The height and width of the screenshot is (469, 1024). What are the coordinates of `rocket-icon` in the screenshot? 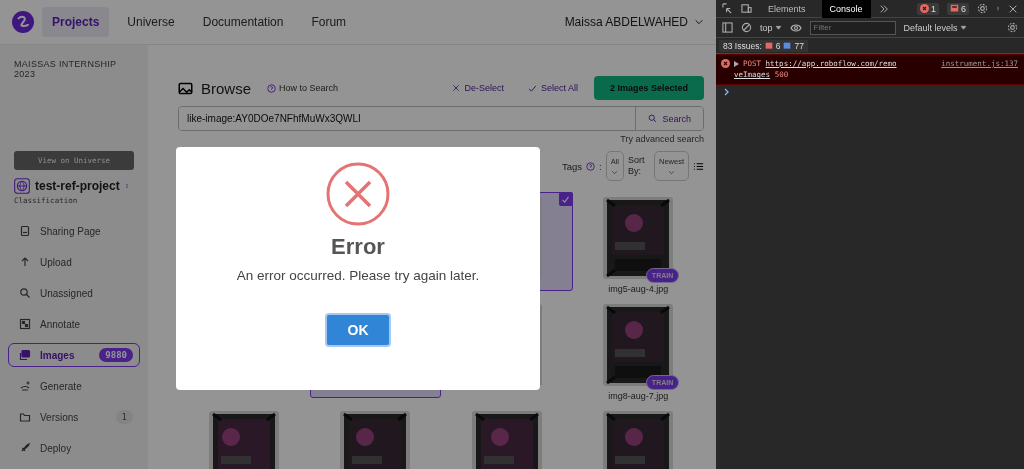 It's located at (25, 448).